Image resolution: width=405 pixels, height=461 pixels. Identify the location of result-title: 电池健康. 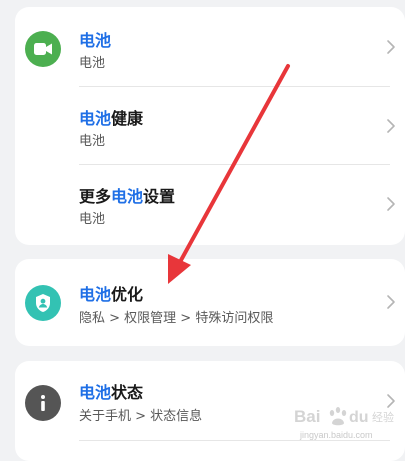
(111, 118).